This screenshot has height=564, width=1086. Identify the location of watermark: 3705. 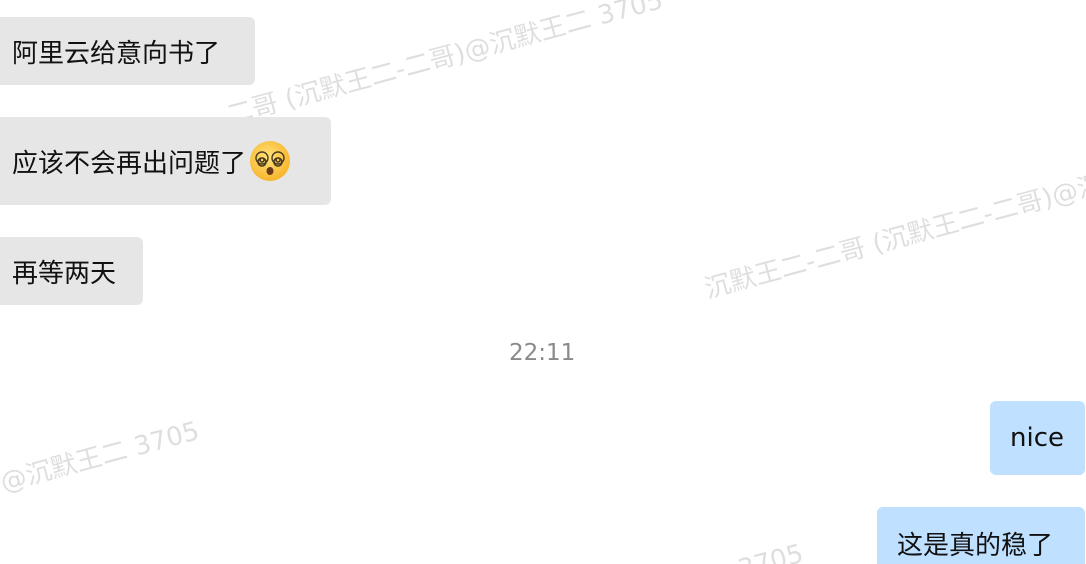
(771, 551).